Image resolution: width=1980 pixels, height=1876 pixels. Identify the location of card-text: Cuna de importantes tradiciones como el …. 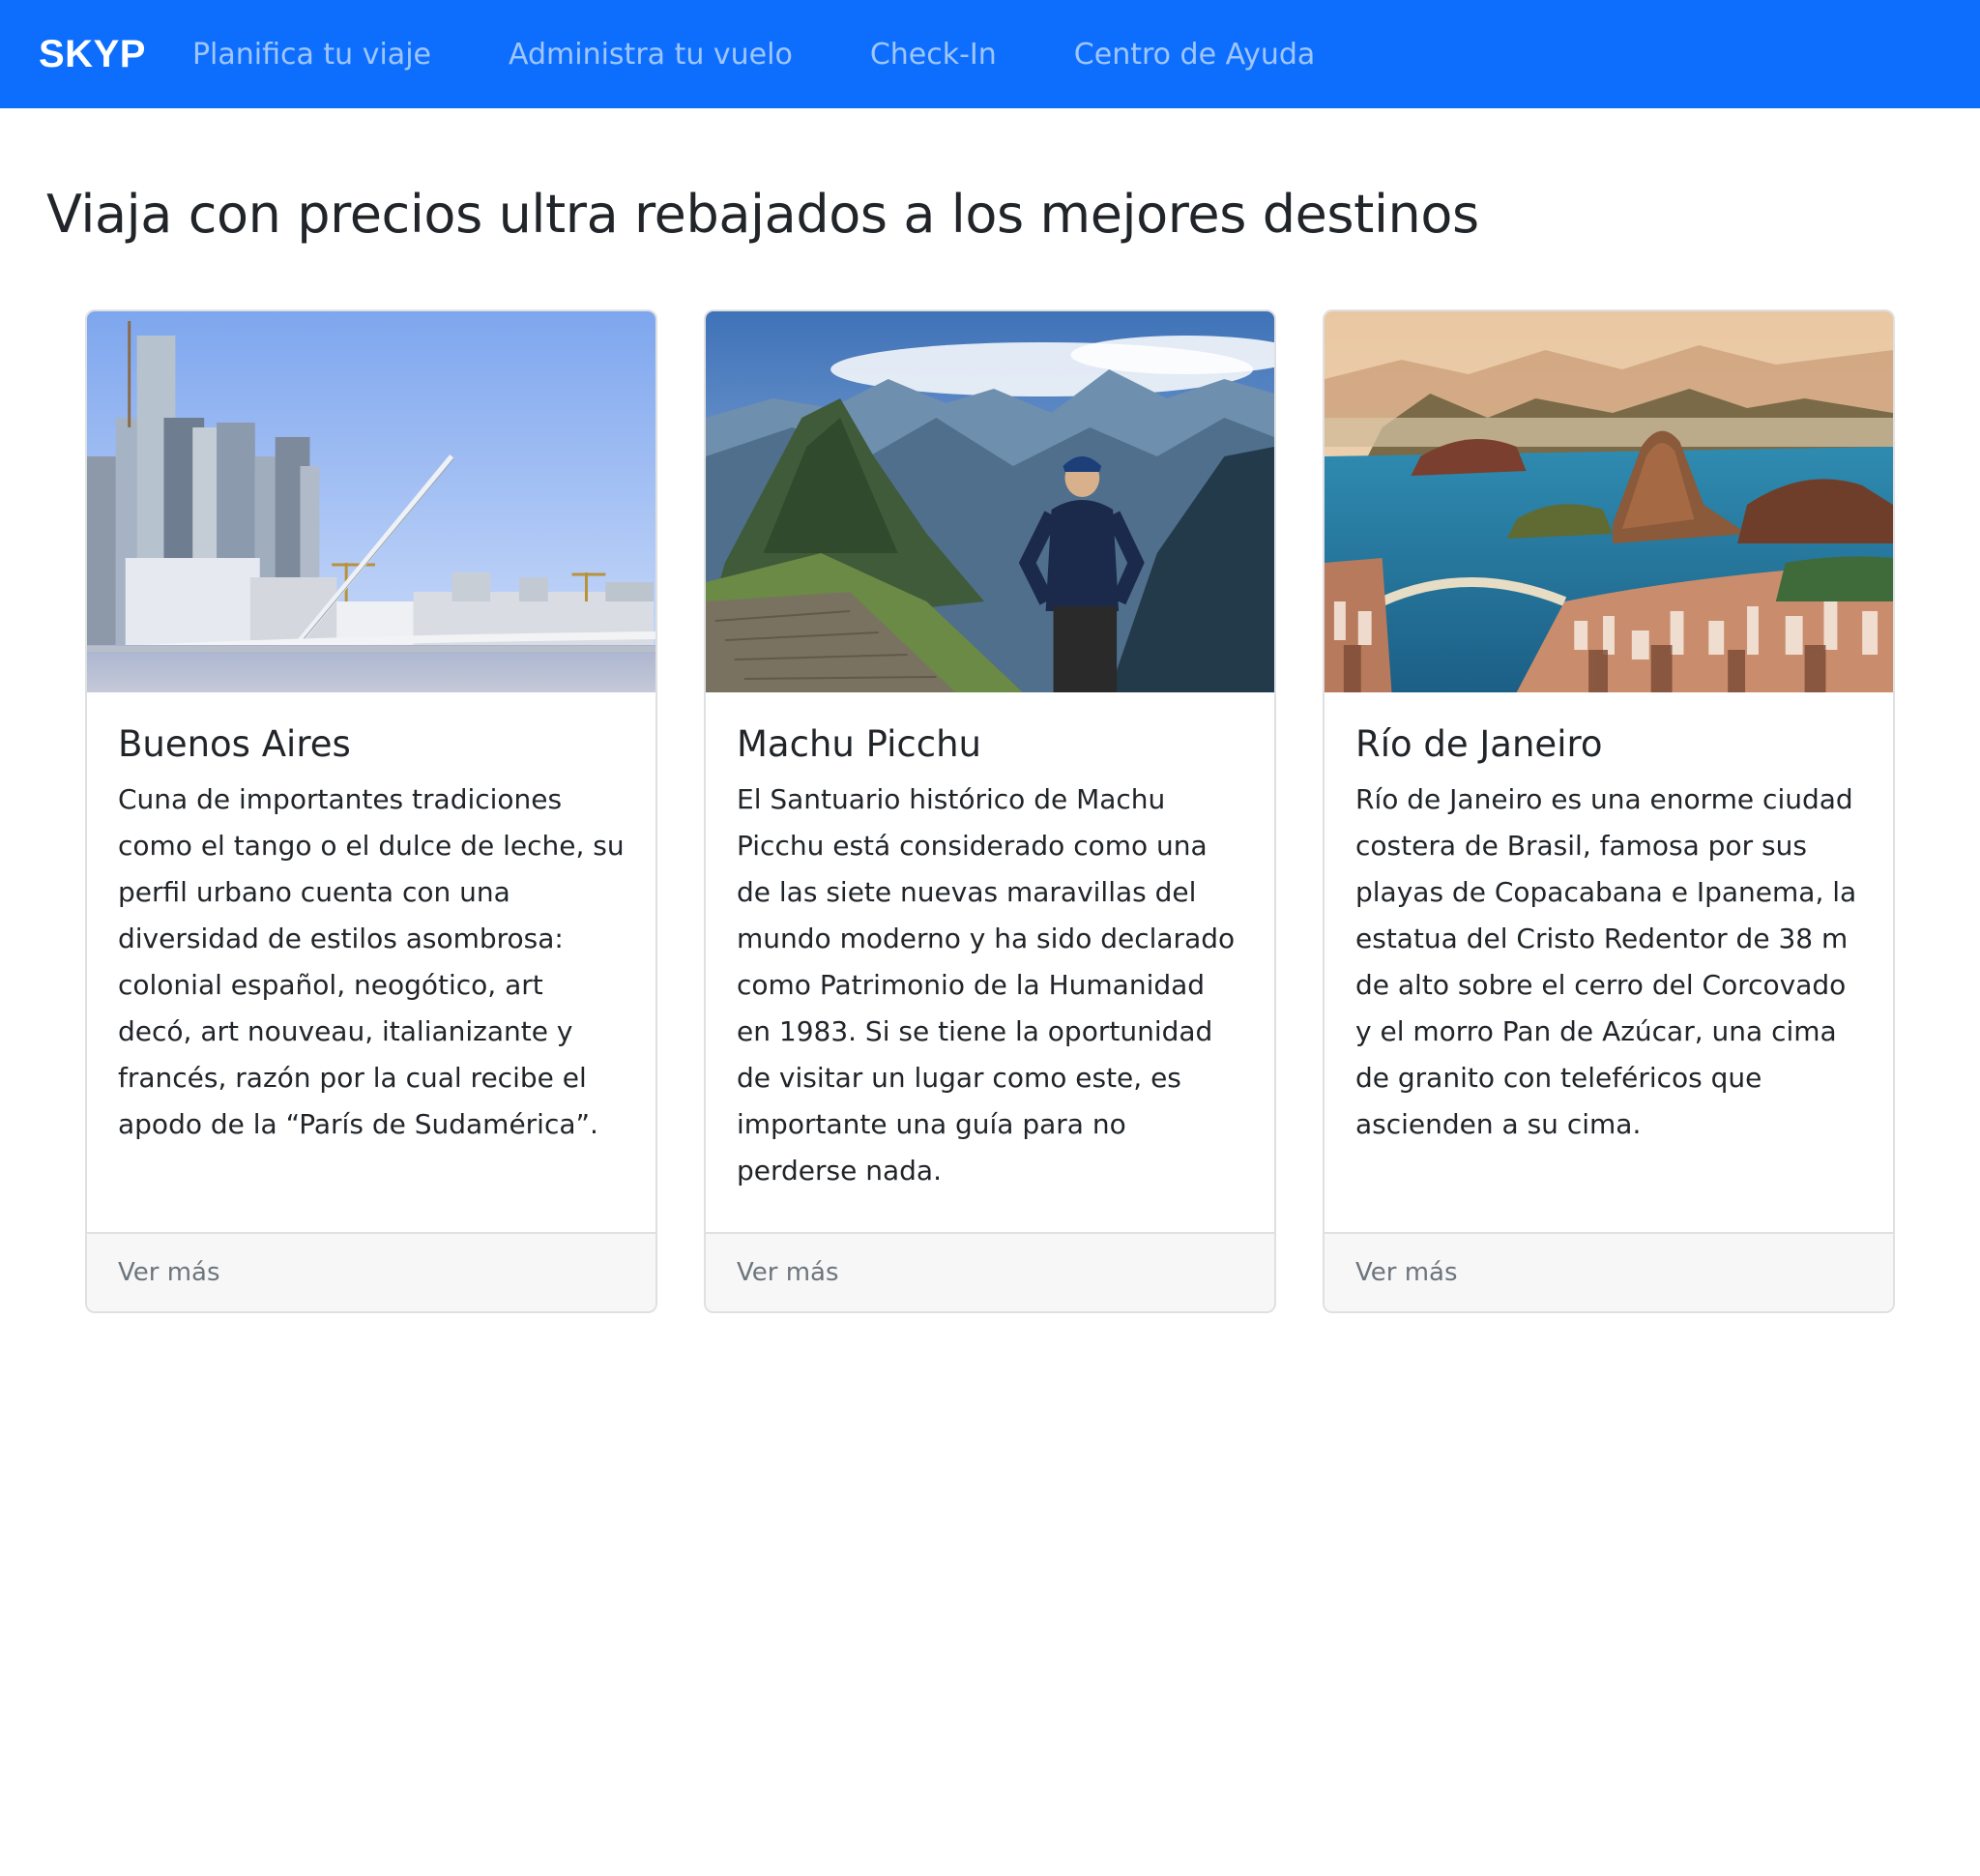
(371, 961).